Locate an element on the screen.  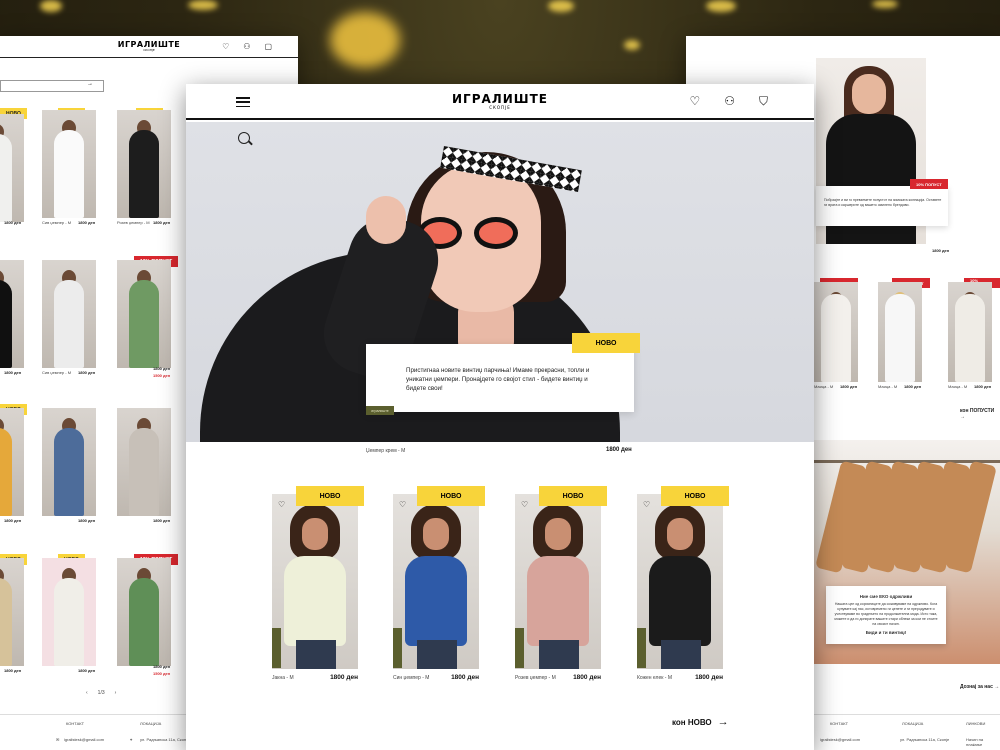
see-new-link: кон НОВО → is located at coordinates (700, 722).